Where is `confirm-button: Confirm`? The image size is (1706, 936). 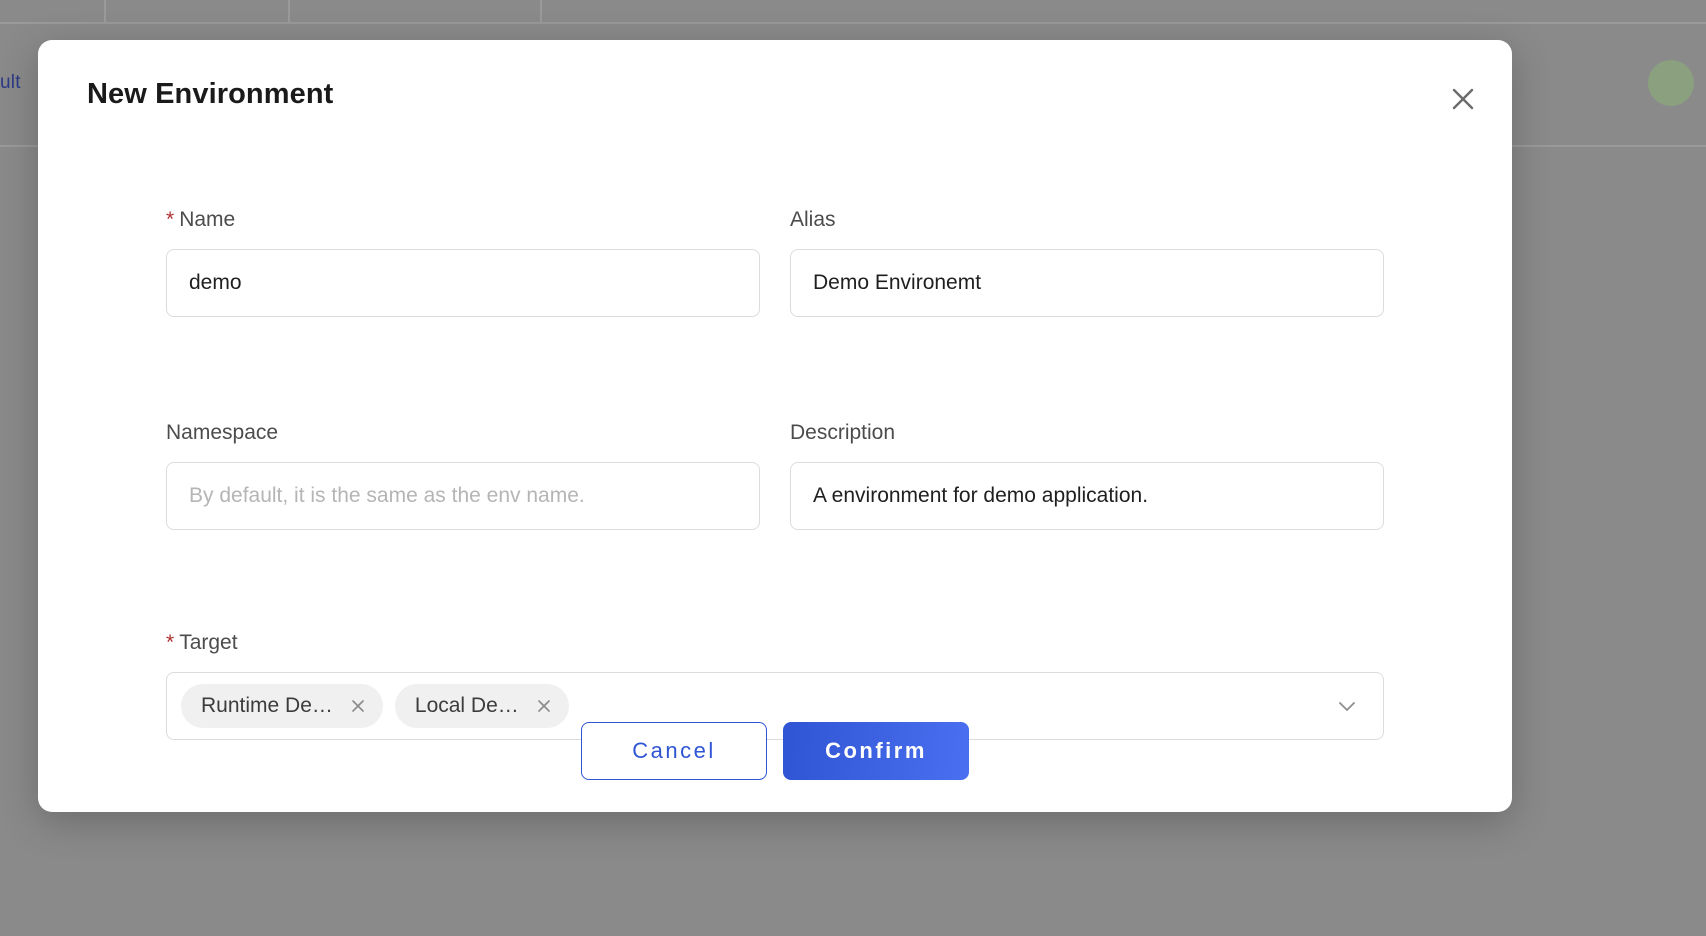 confirm-button: Confirm is located at coordinates (876, 751).